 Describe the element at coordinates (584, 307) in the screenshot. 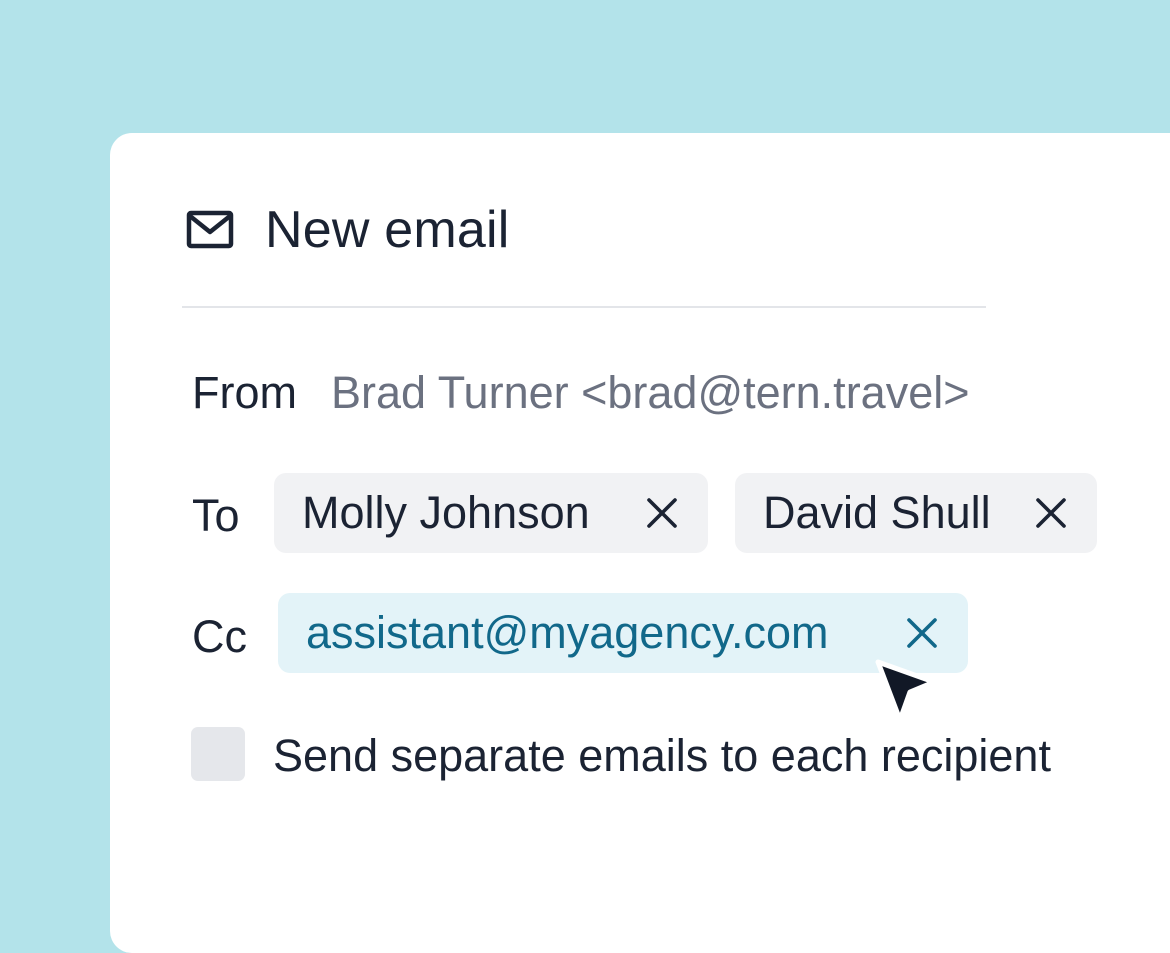

I see `header-divider` at that location.